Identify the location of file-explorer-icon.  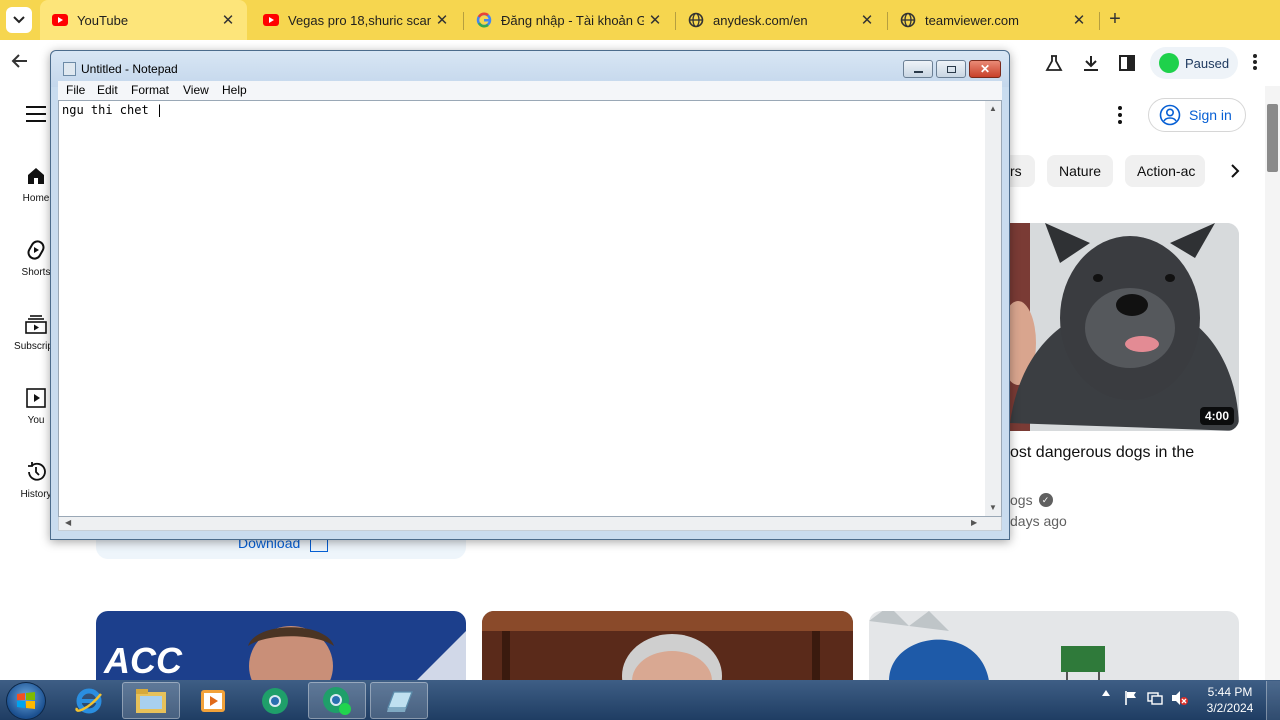
(151, 700).